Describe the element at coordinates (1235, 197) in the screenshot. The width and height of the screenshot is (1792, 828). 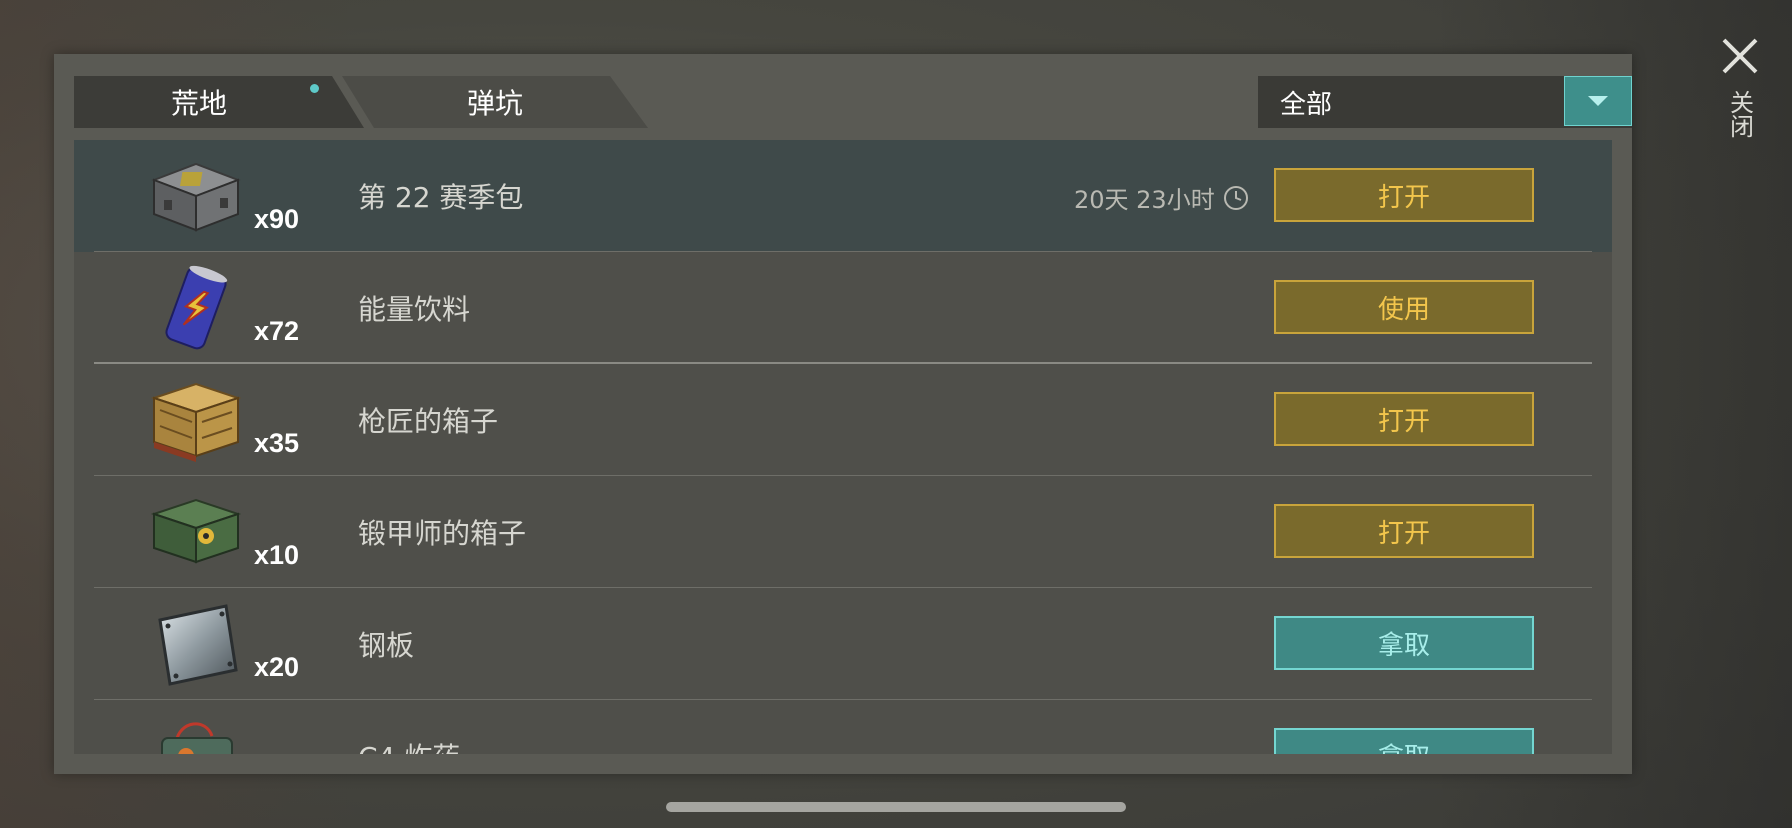
I see `clock-icon` at that location.